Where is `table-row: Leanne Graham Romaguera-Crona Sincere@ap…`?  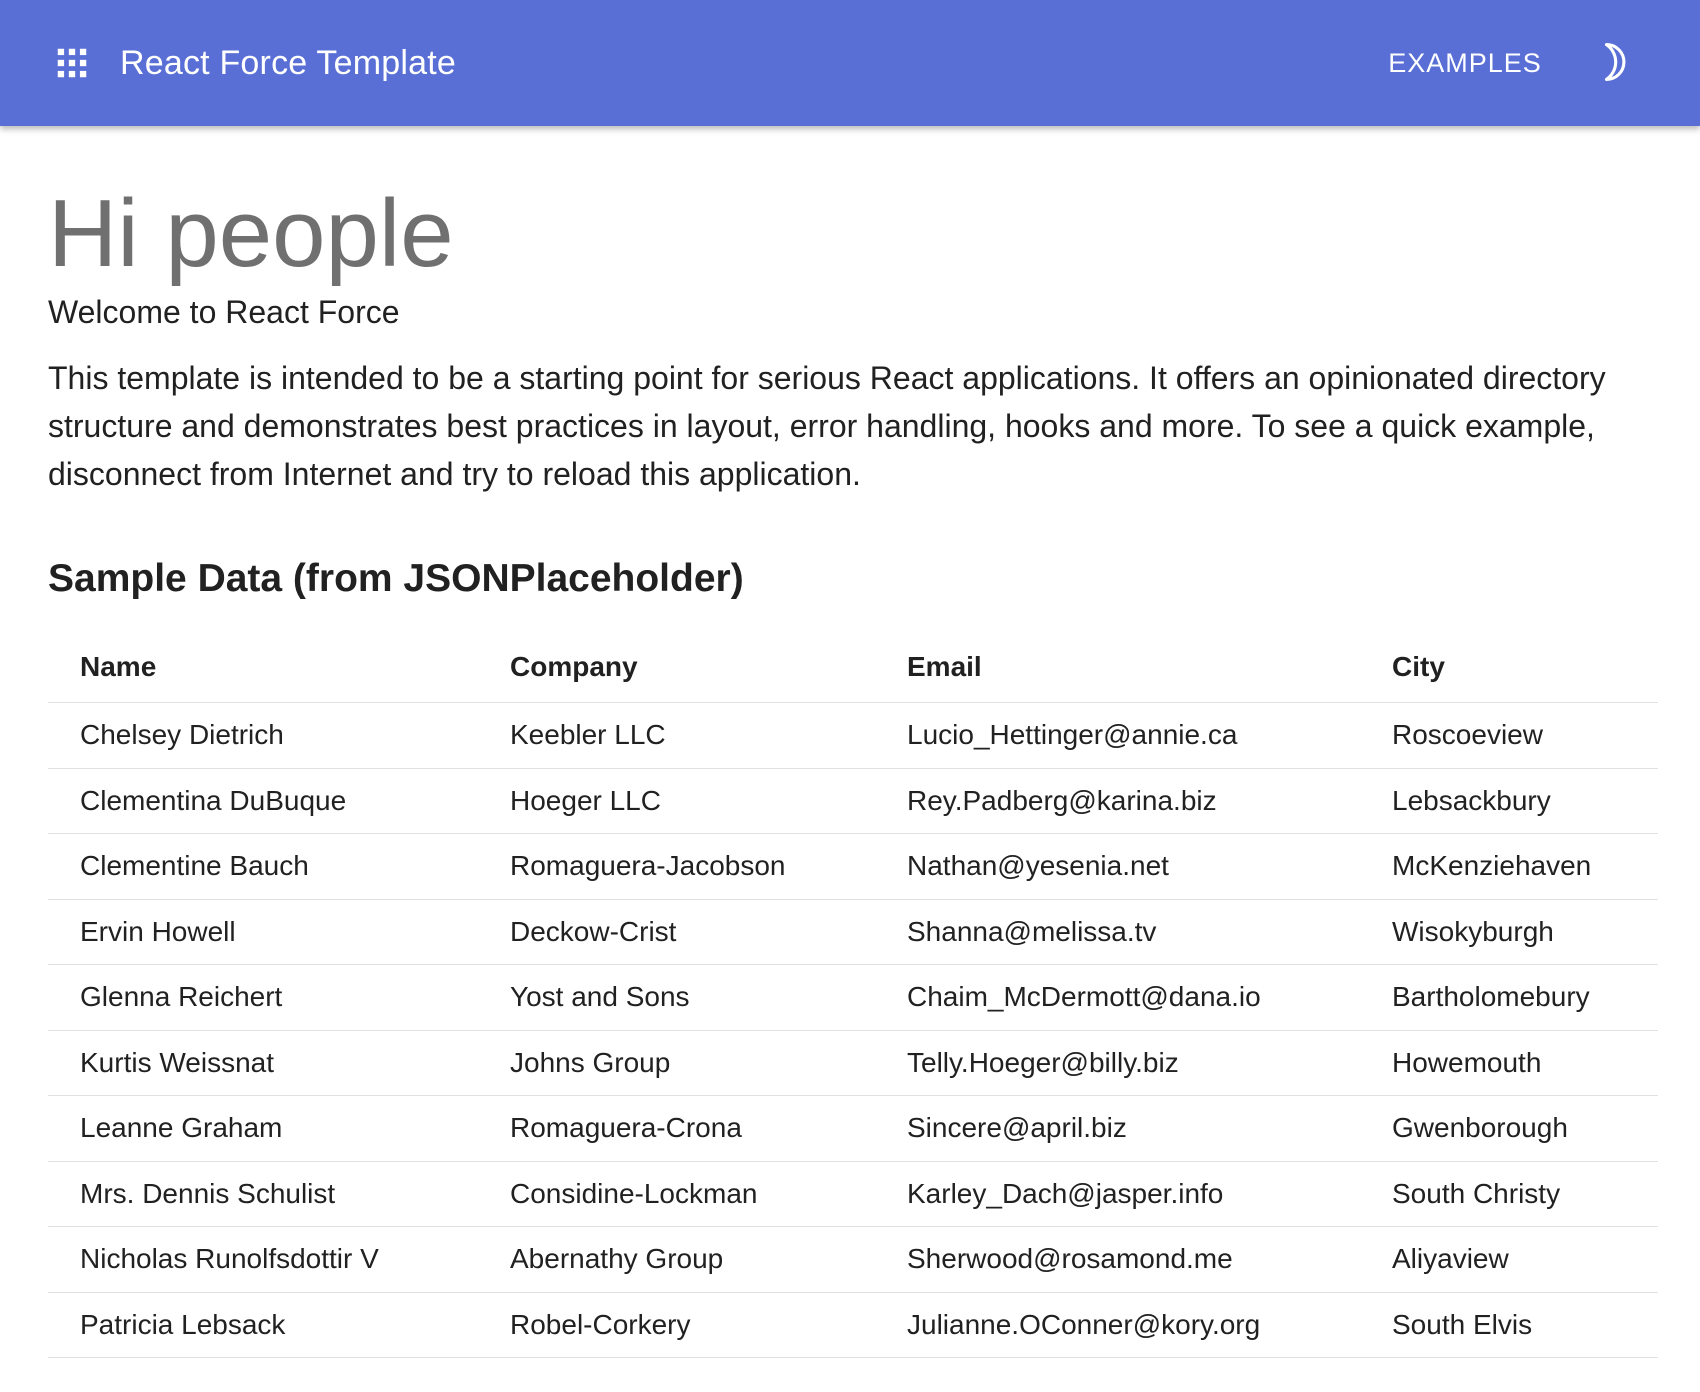
table-row: Leanne Graham Romaguera-Crona Sincere@ap… is located at coordinates (853, 1128).